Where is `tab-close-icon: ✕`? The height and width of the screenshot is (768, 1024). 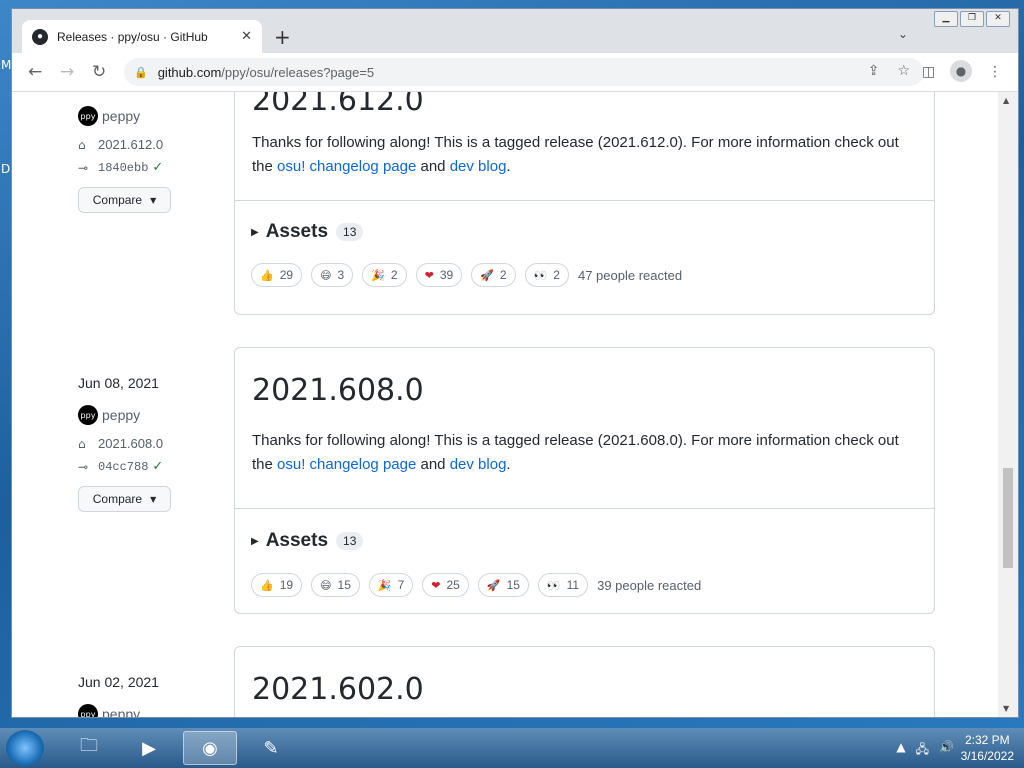
tab-close-icon: ✕ is located at coordinates (246, 36).